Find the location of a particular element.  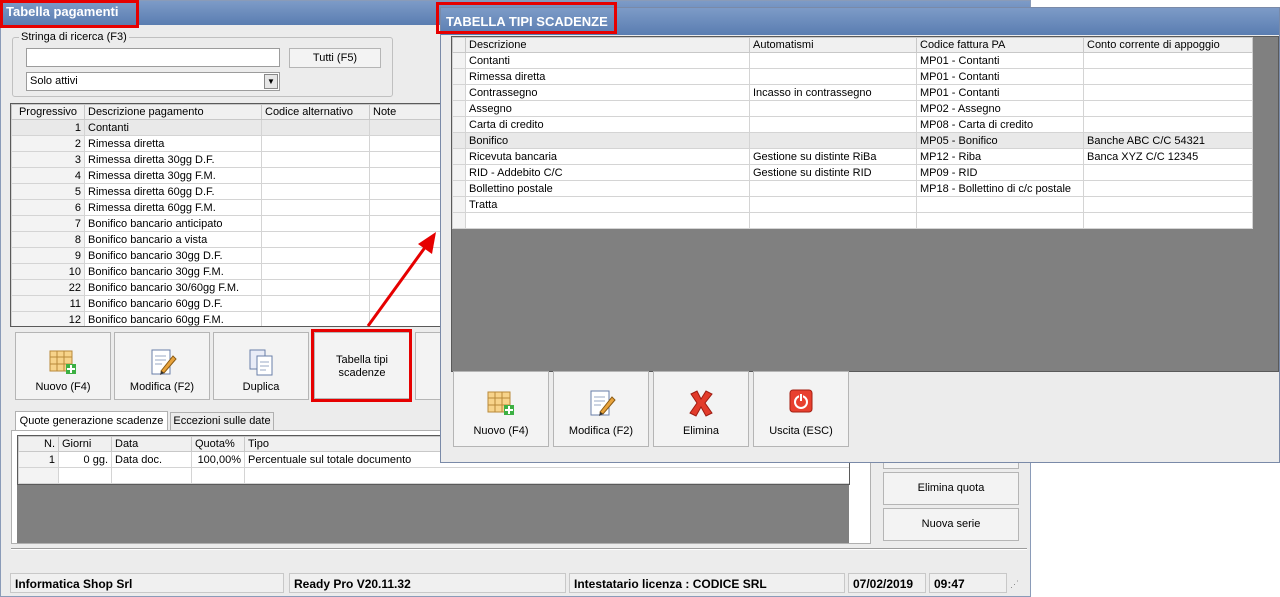

automatismi-cell: Gestione su distinte RID is located at coordinates (833, 172).